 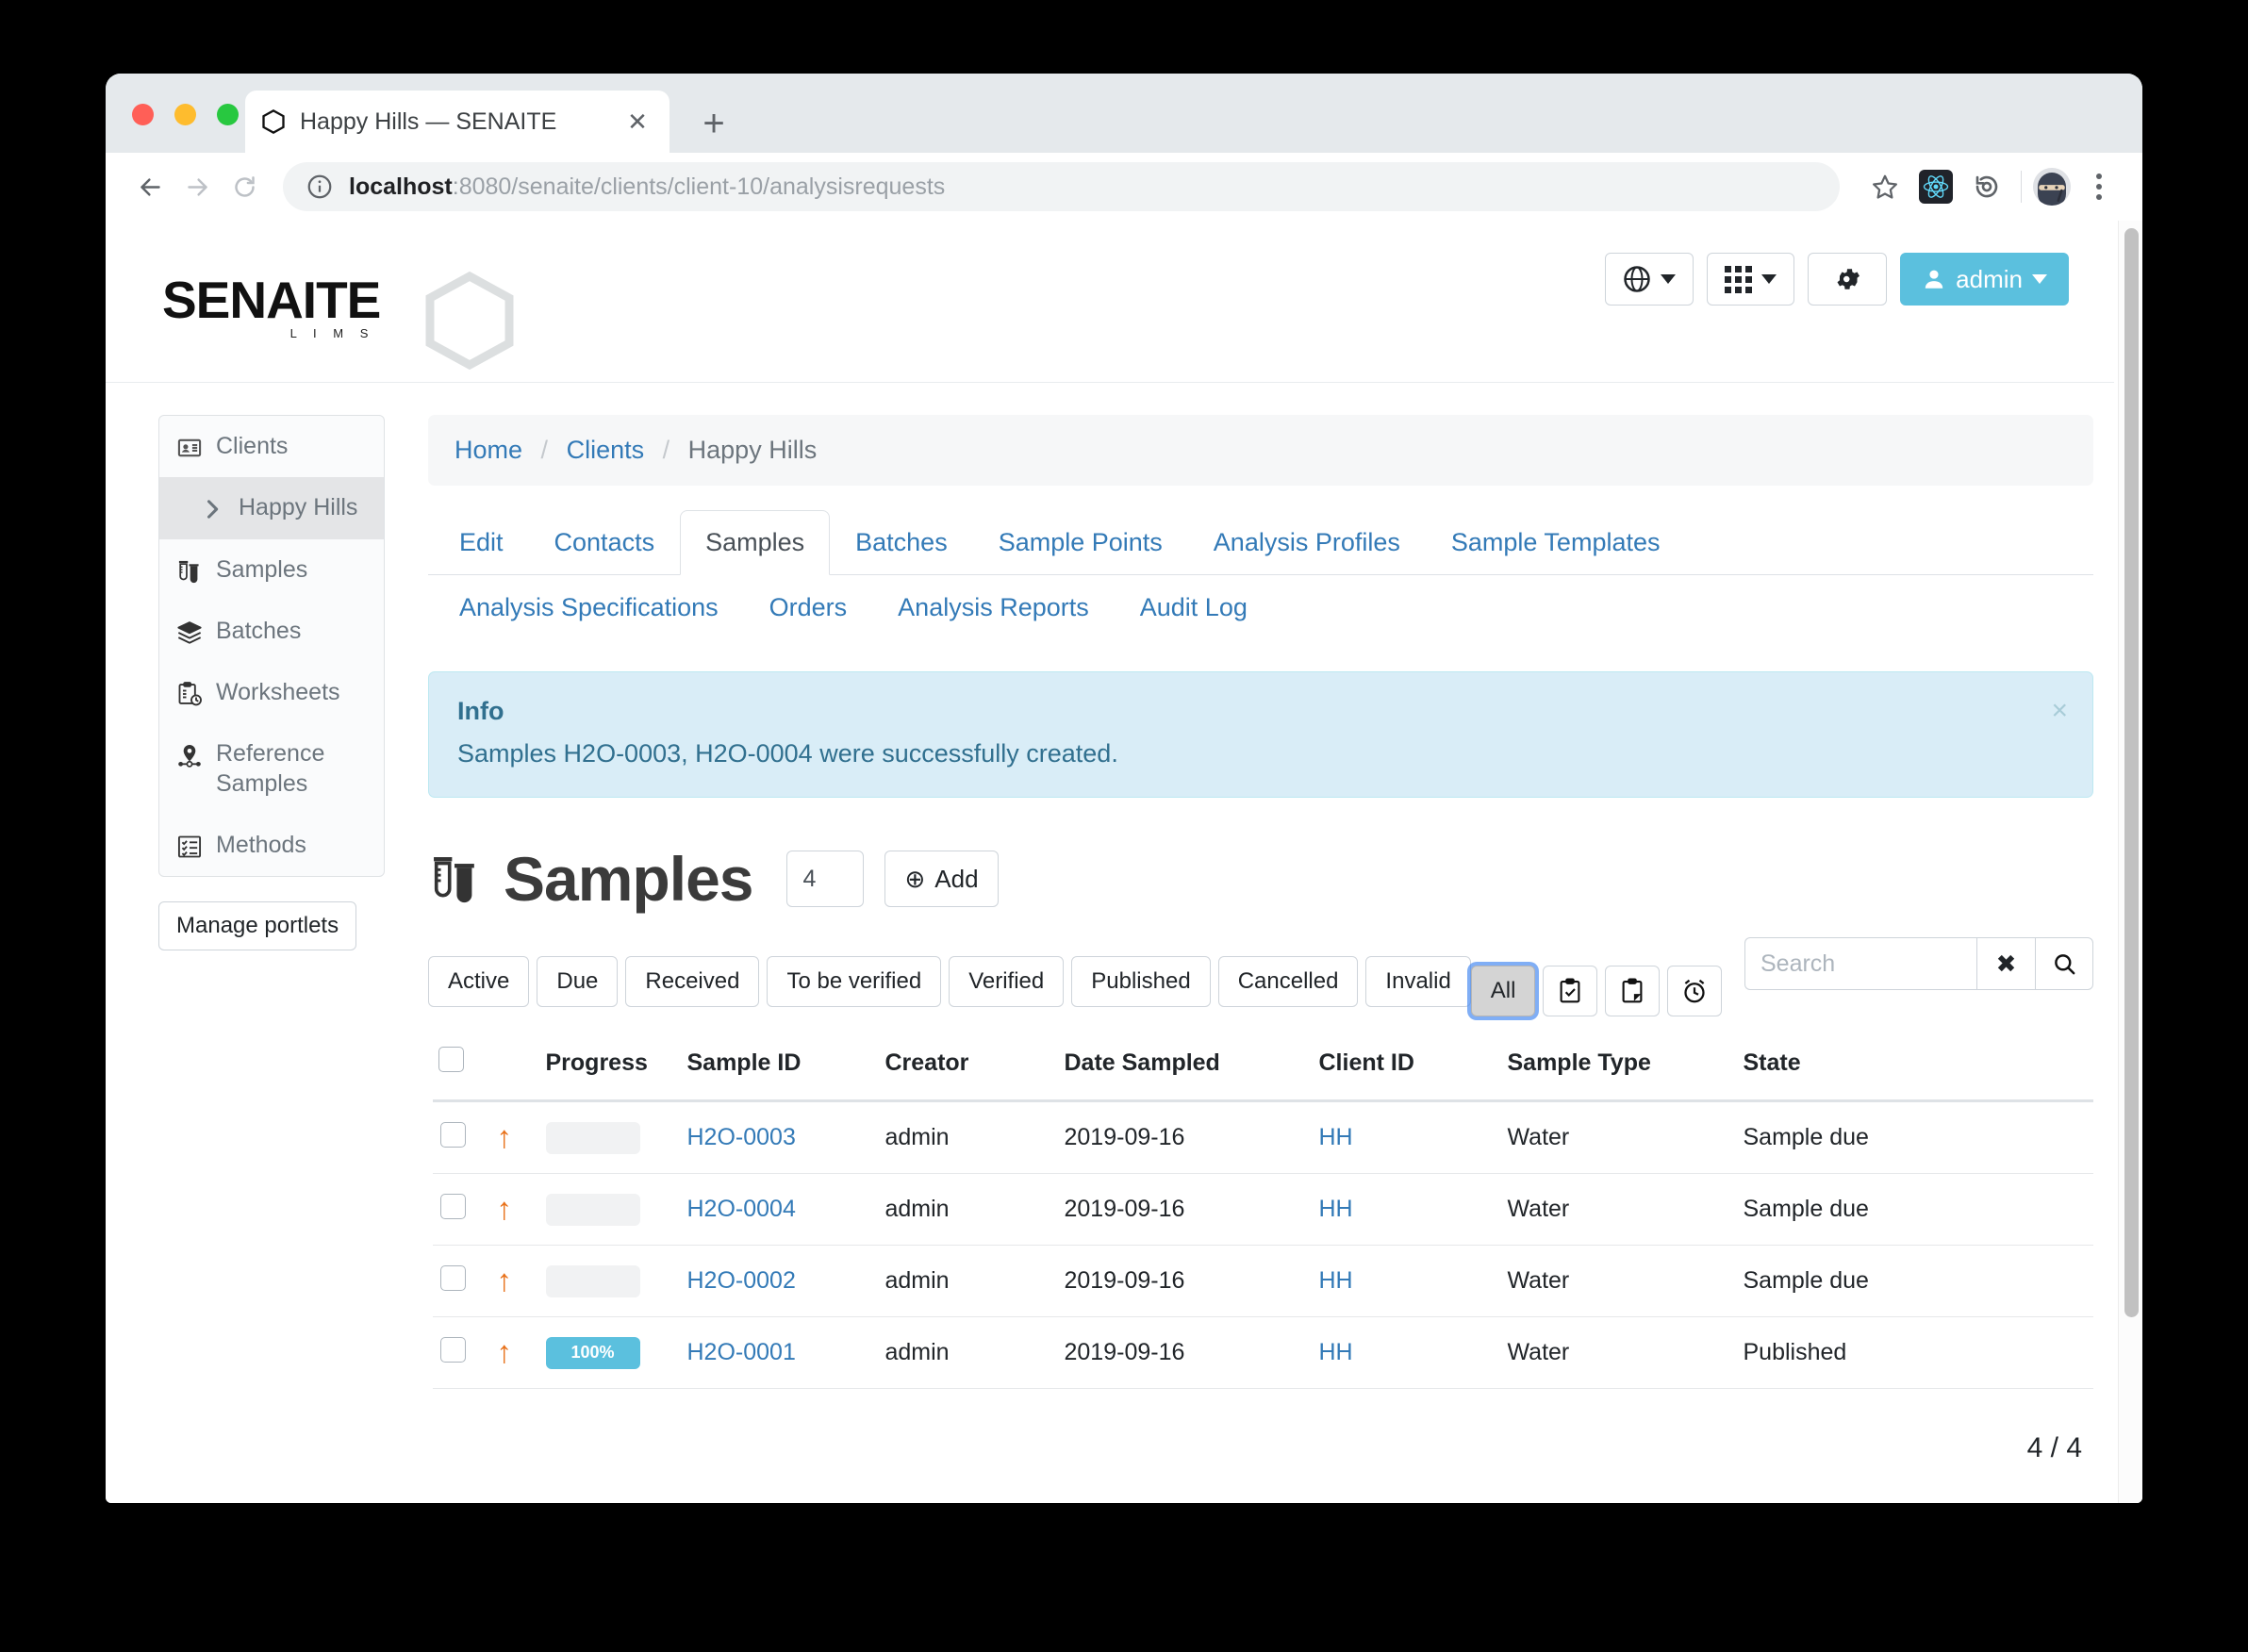 I want to click on filter-published: Published, so click(x=1141, y=981).